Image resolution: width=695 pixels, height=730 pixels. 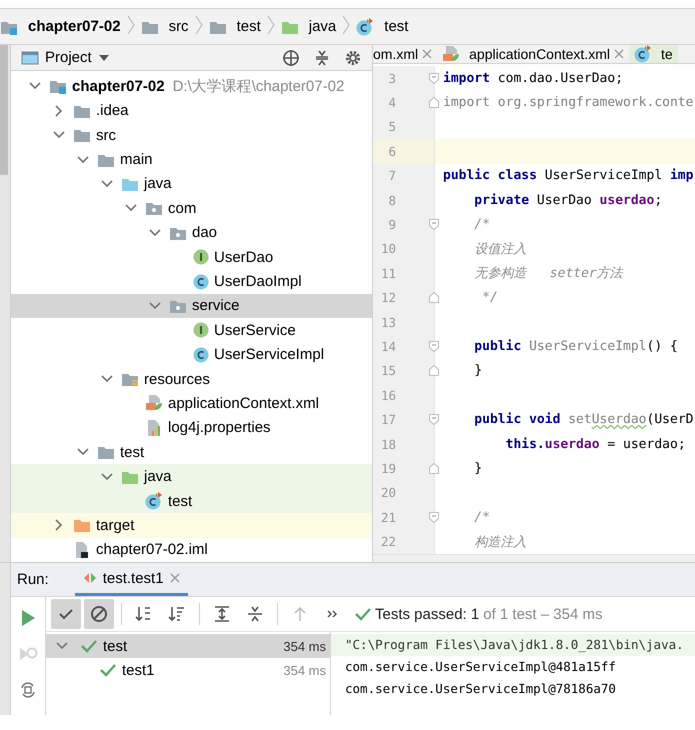 What do you see at coordinates (158, 183) in the screenshot?
I see `tree-item-label: java` at bounding box center [158, 183].